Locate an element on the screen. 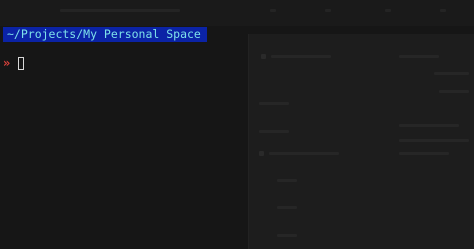 The width and height of the screenshot is (474, 249). prompt-symbol: » is located at coordinates (7, 63).